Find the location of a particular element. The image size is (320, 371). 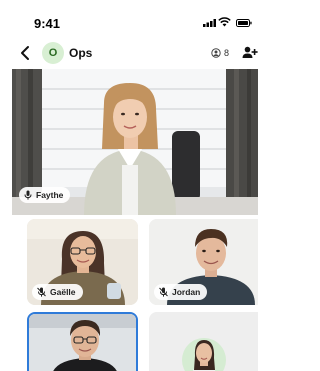

wifi-icon is located at coordinates (224, 22).